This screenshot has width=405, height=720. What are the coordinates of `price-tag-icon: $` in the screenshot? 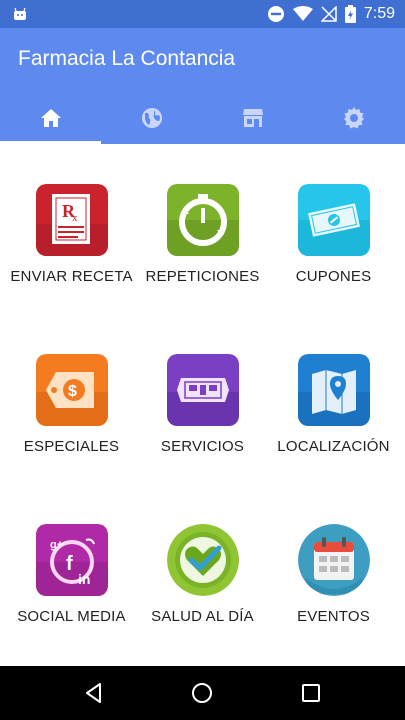 It's located at (72, 390).